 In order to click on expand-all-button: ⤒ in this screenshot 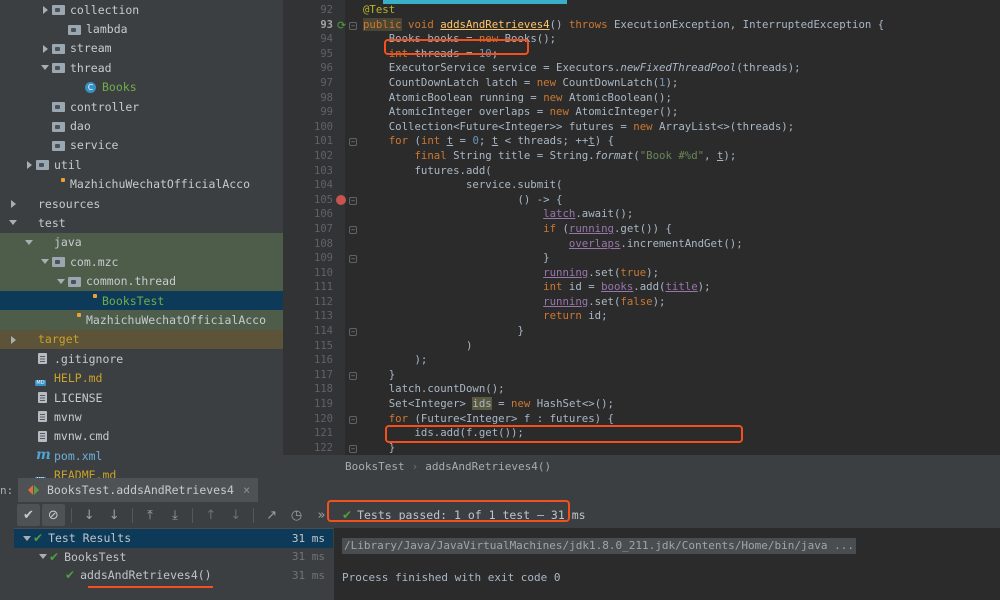, I will do `click(150, 515)`.